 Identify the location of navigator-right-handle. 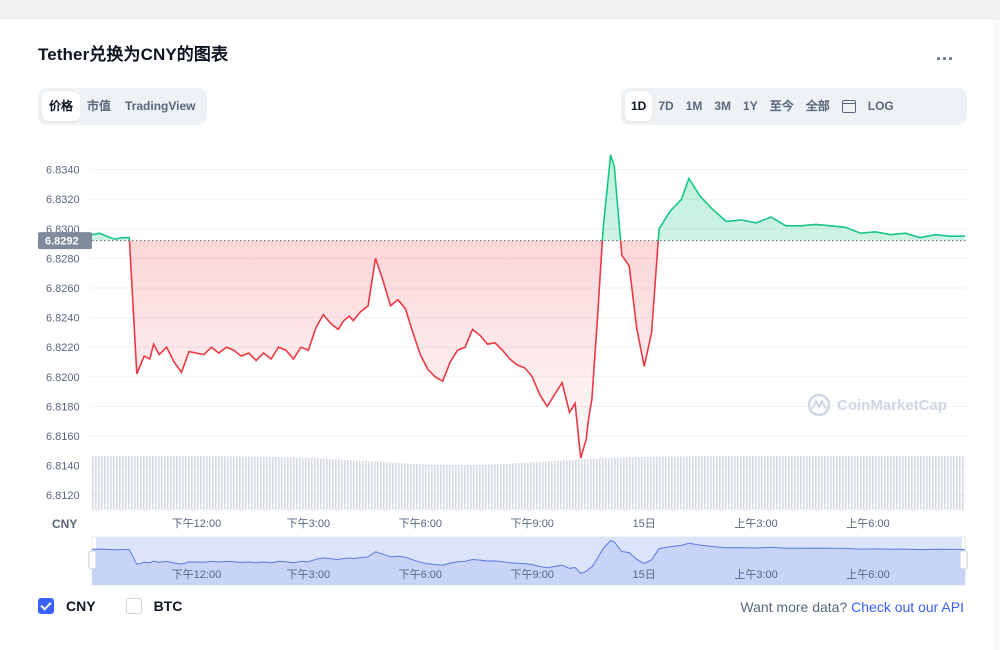
(963, 560).